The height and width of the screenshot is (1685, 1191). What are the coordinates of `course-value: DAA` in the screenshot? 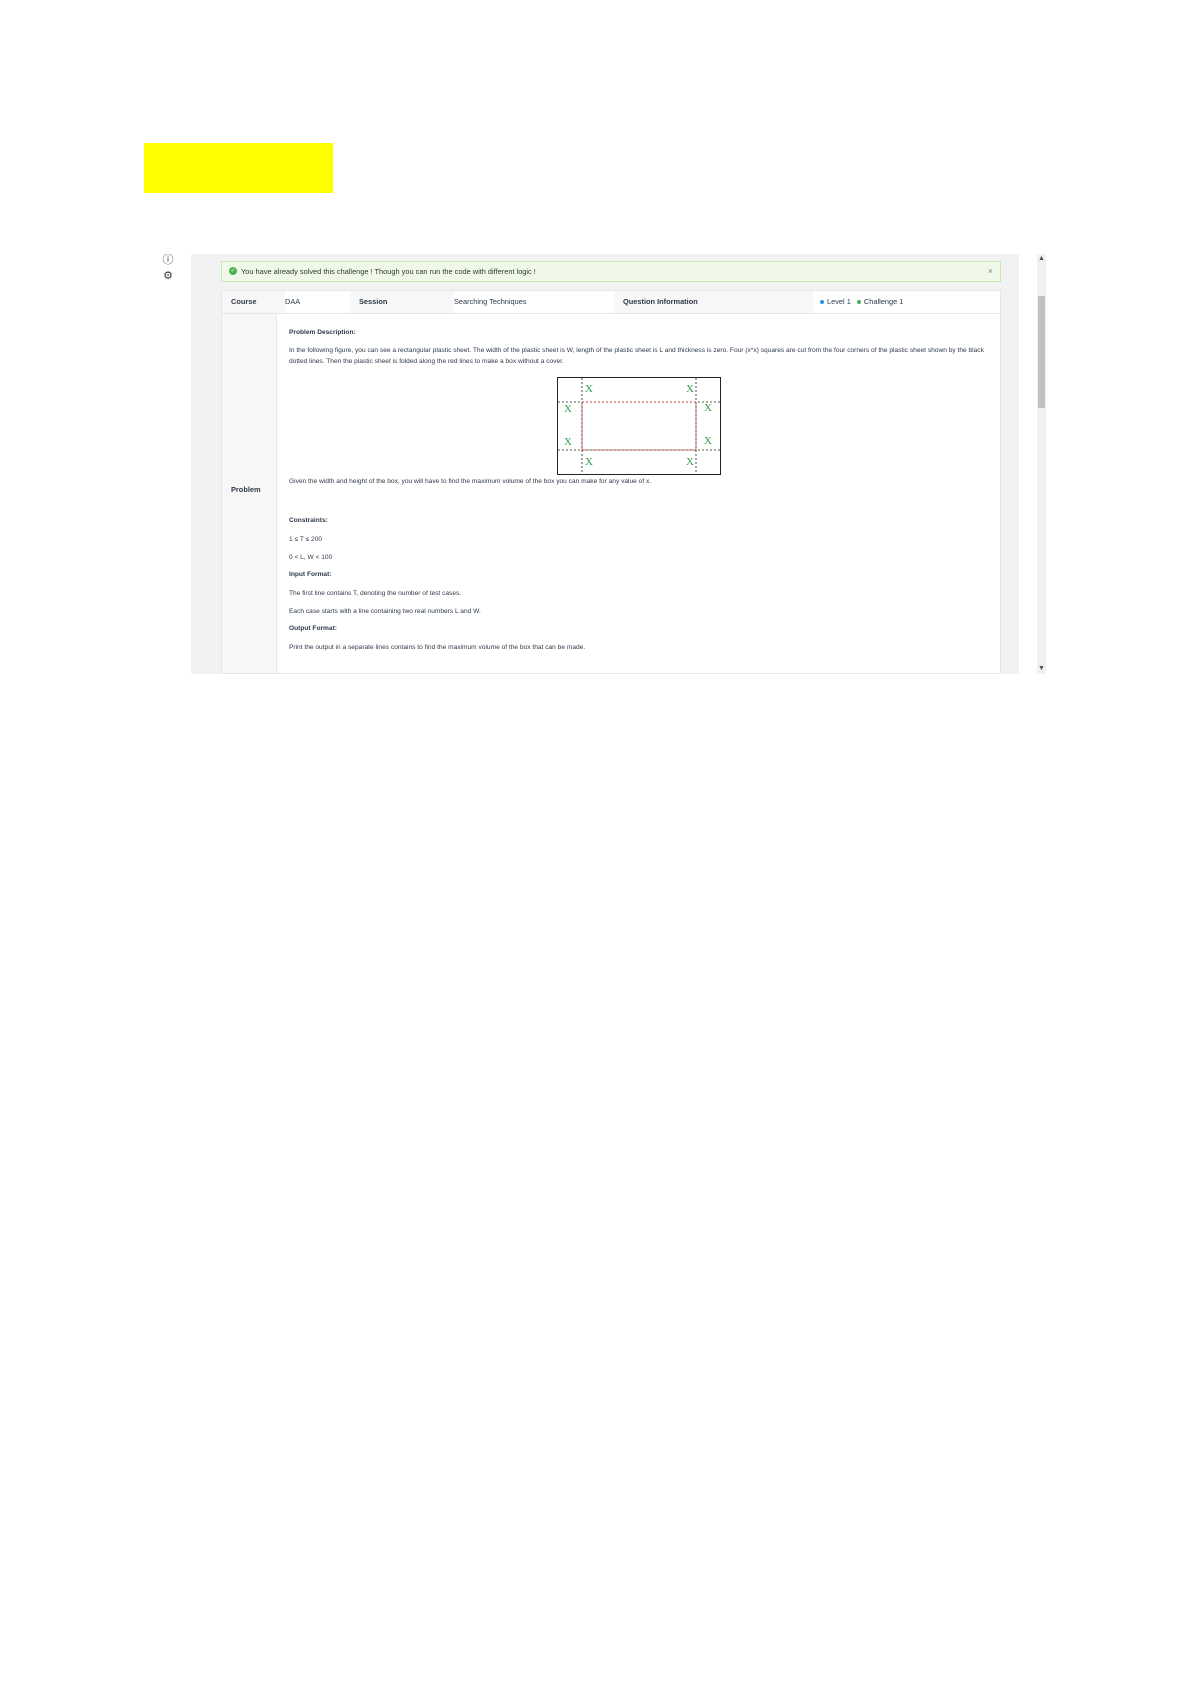 It's located at (293, 301).